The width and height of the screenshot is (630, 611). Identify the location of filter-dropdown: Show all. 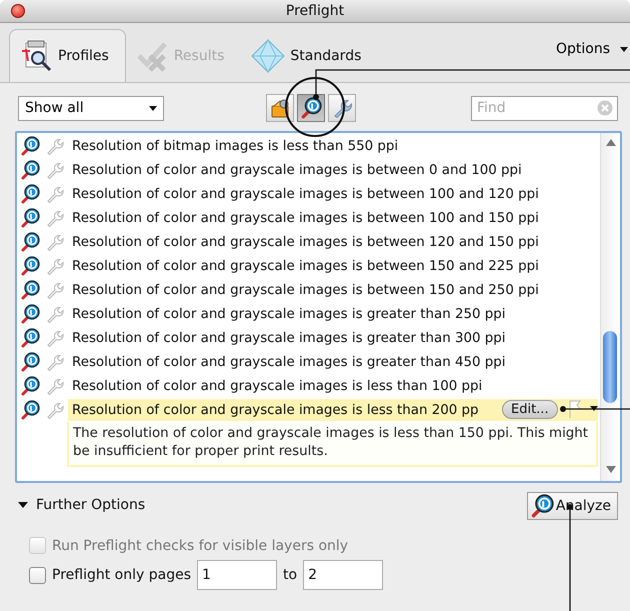
(91, 108).